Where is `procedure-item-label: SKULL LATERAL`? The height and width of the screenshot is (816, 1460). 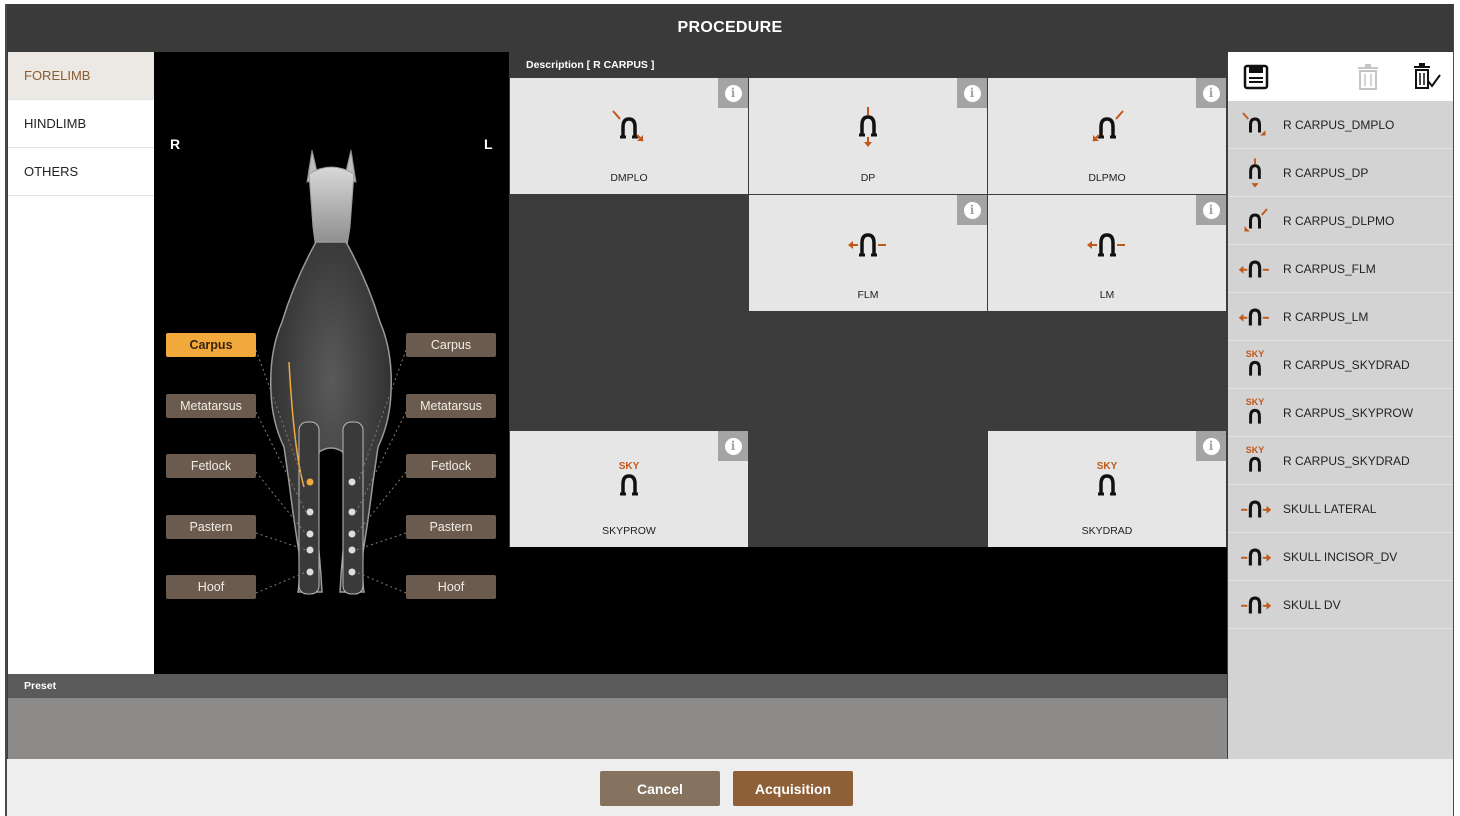 procedure-item-label: SKULL LATERAL is located at coordinates (1330, 508).